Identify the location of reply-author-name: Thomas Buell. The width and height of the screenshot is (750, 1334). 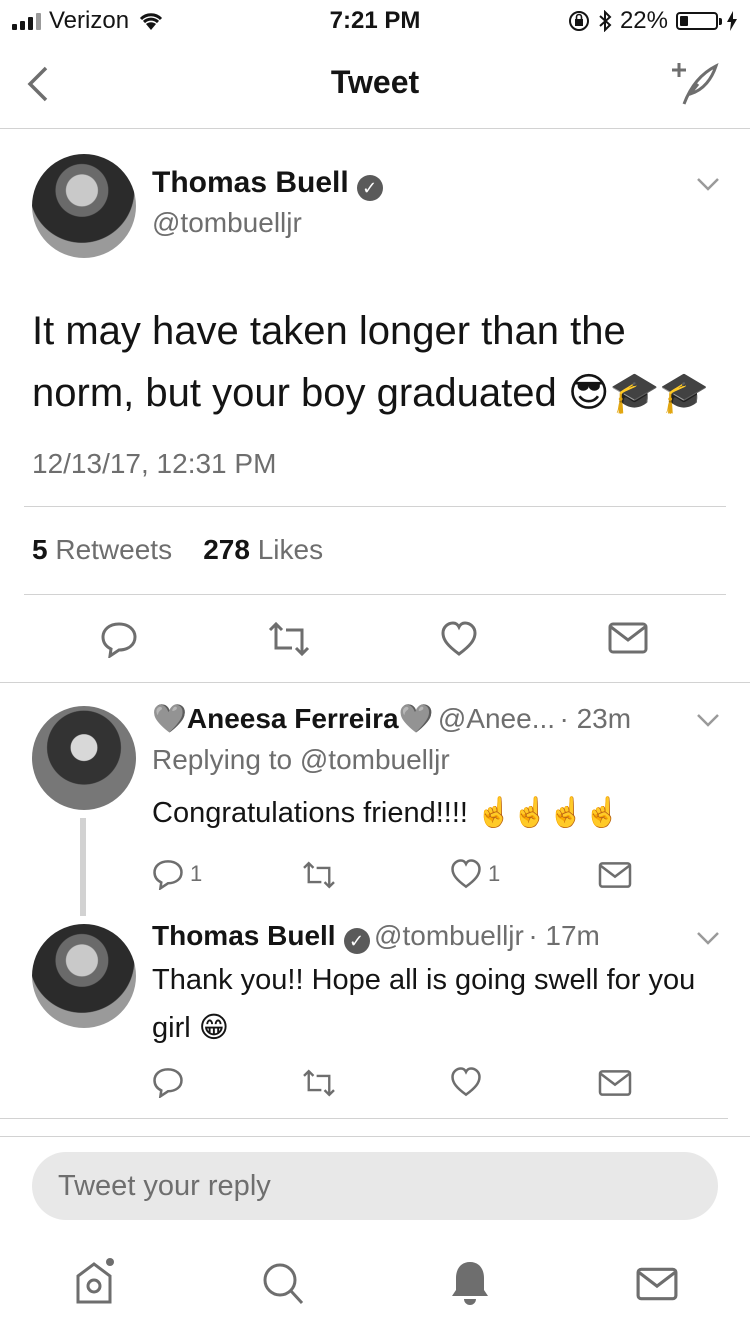
(244, 935).